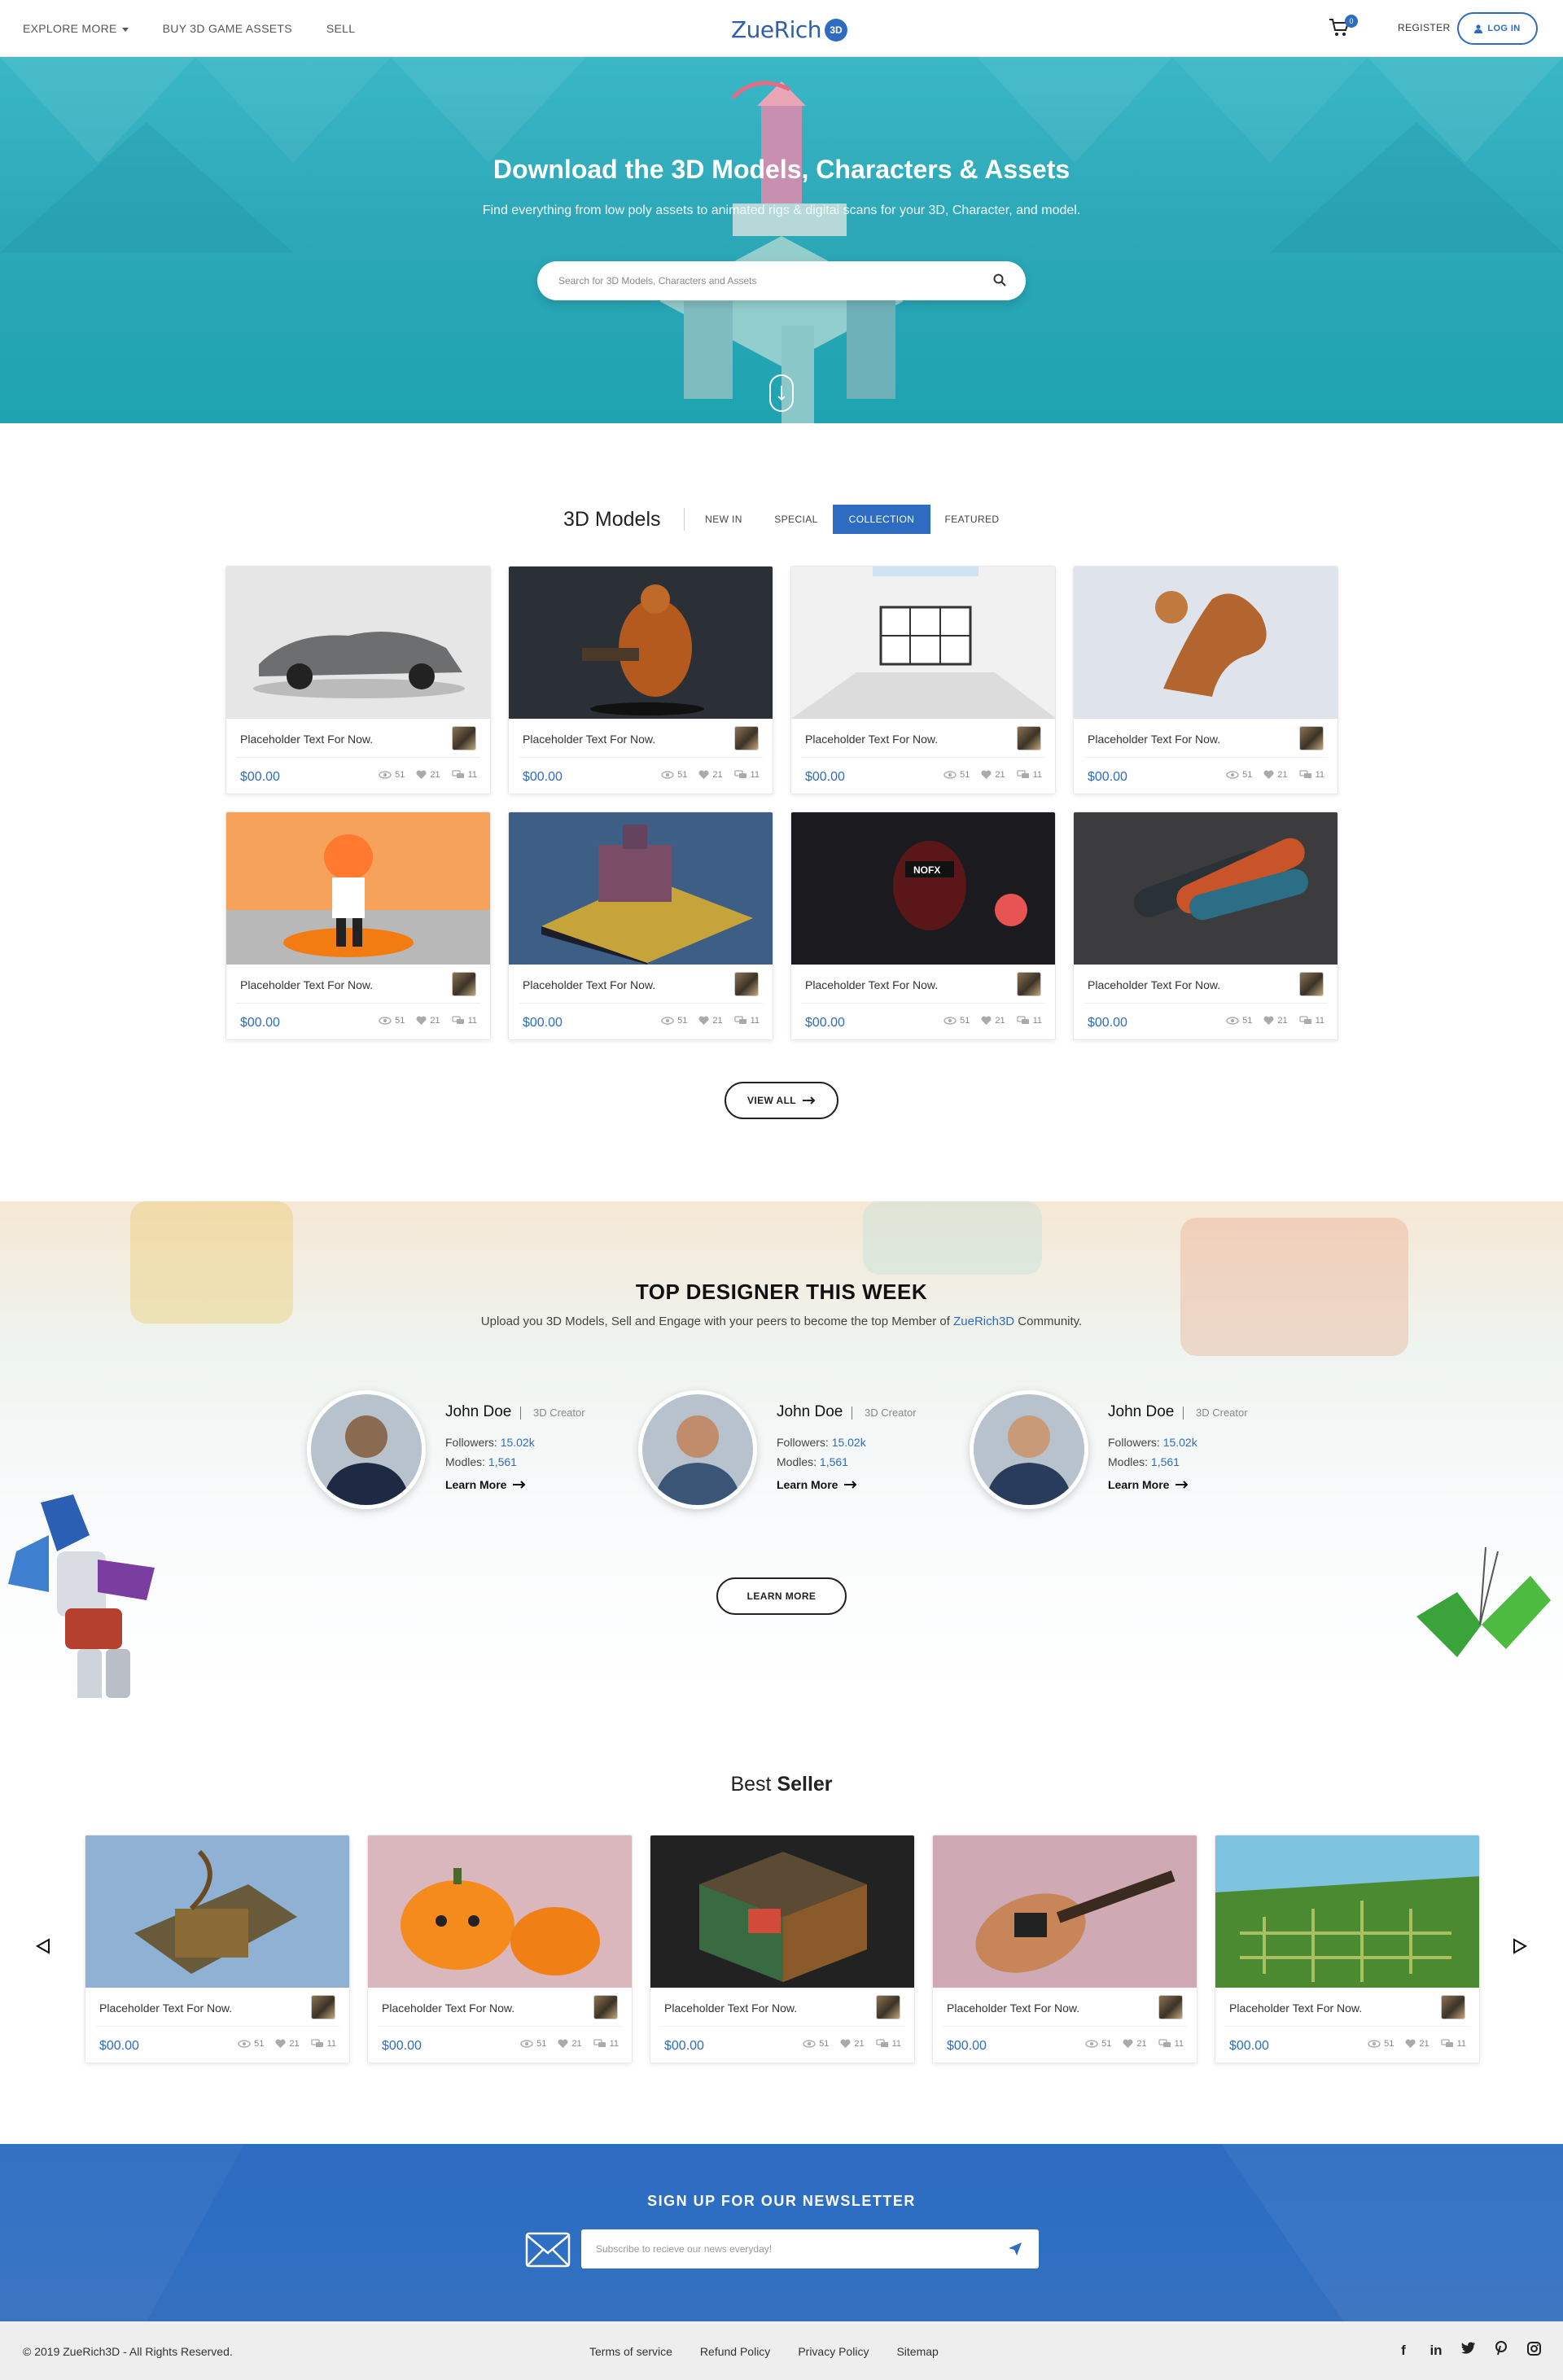  What do you see at coordinates (917, 2351) in the screenshot?
I see `sitemap-link: Sitemap` at bounding box center [917, 2351].